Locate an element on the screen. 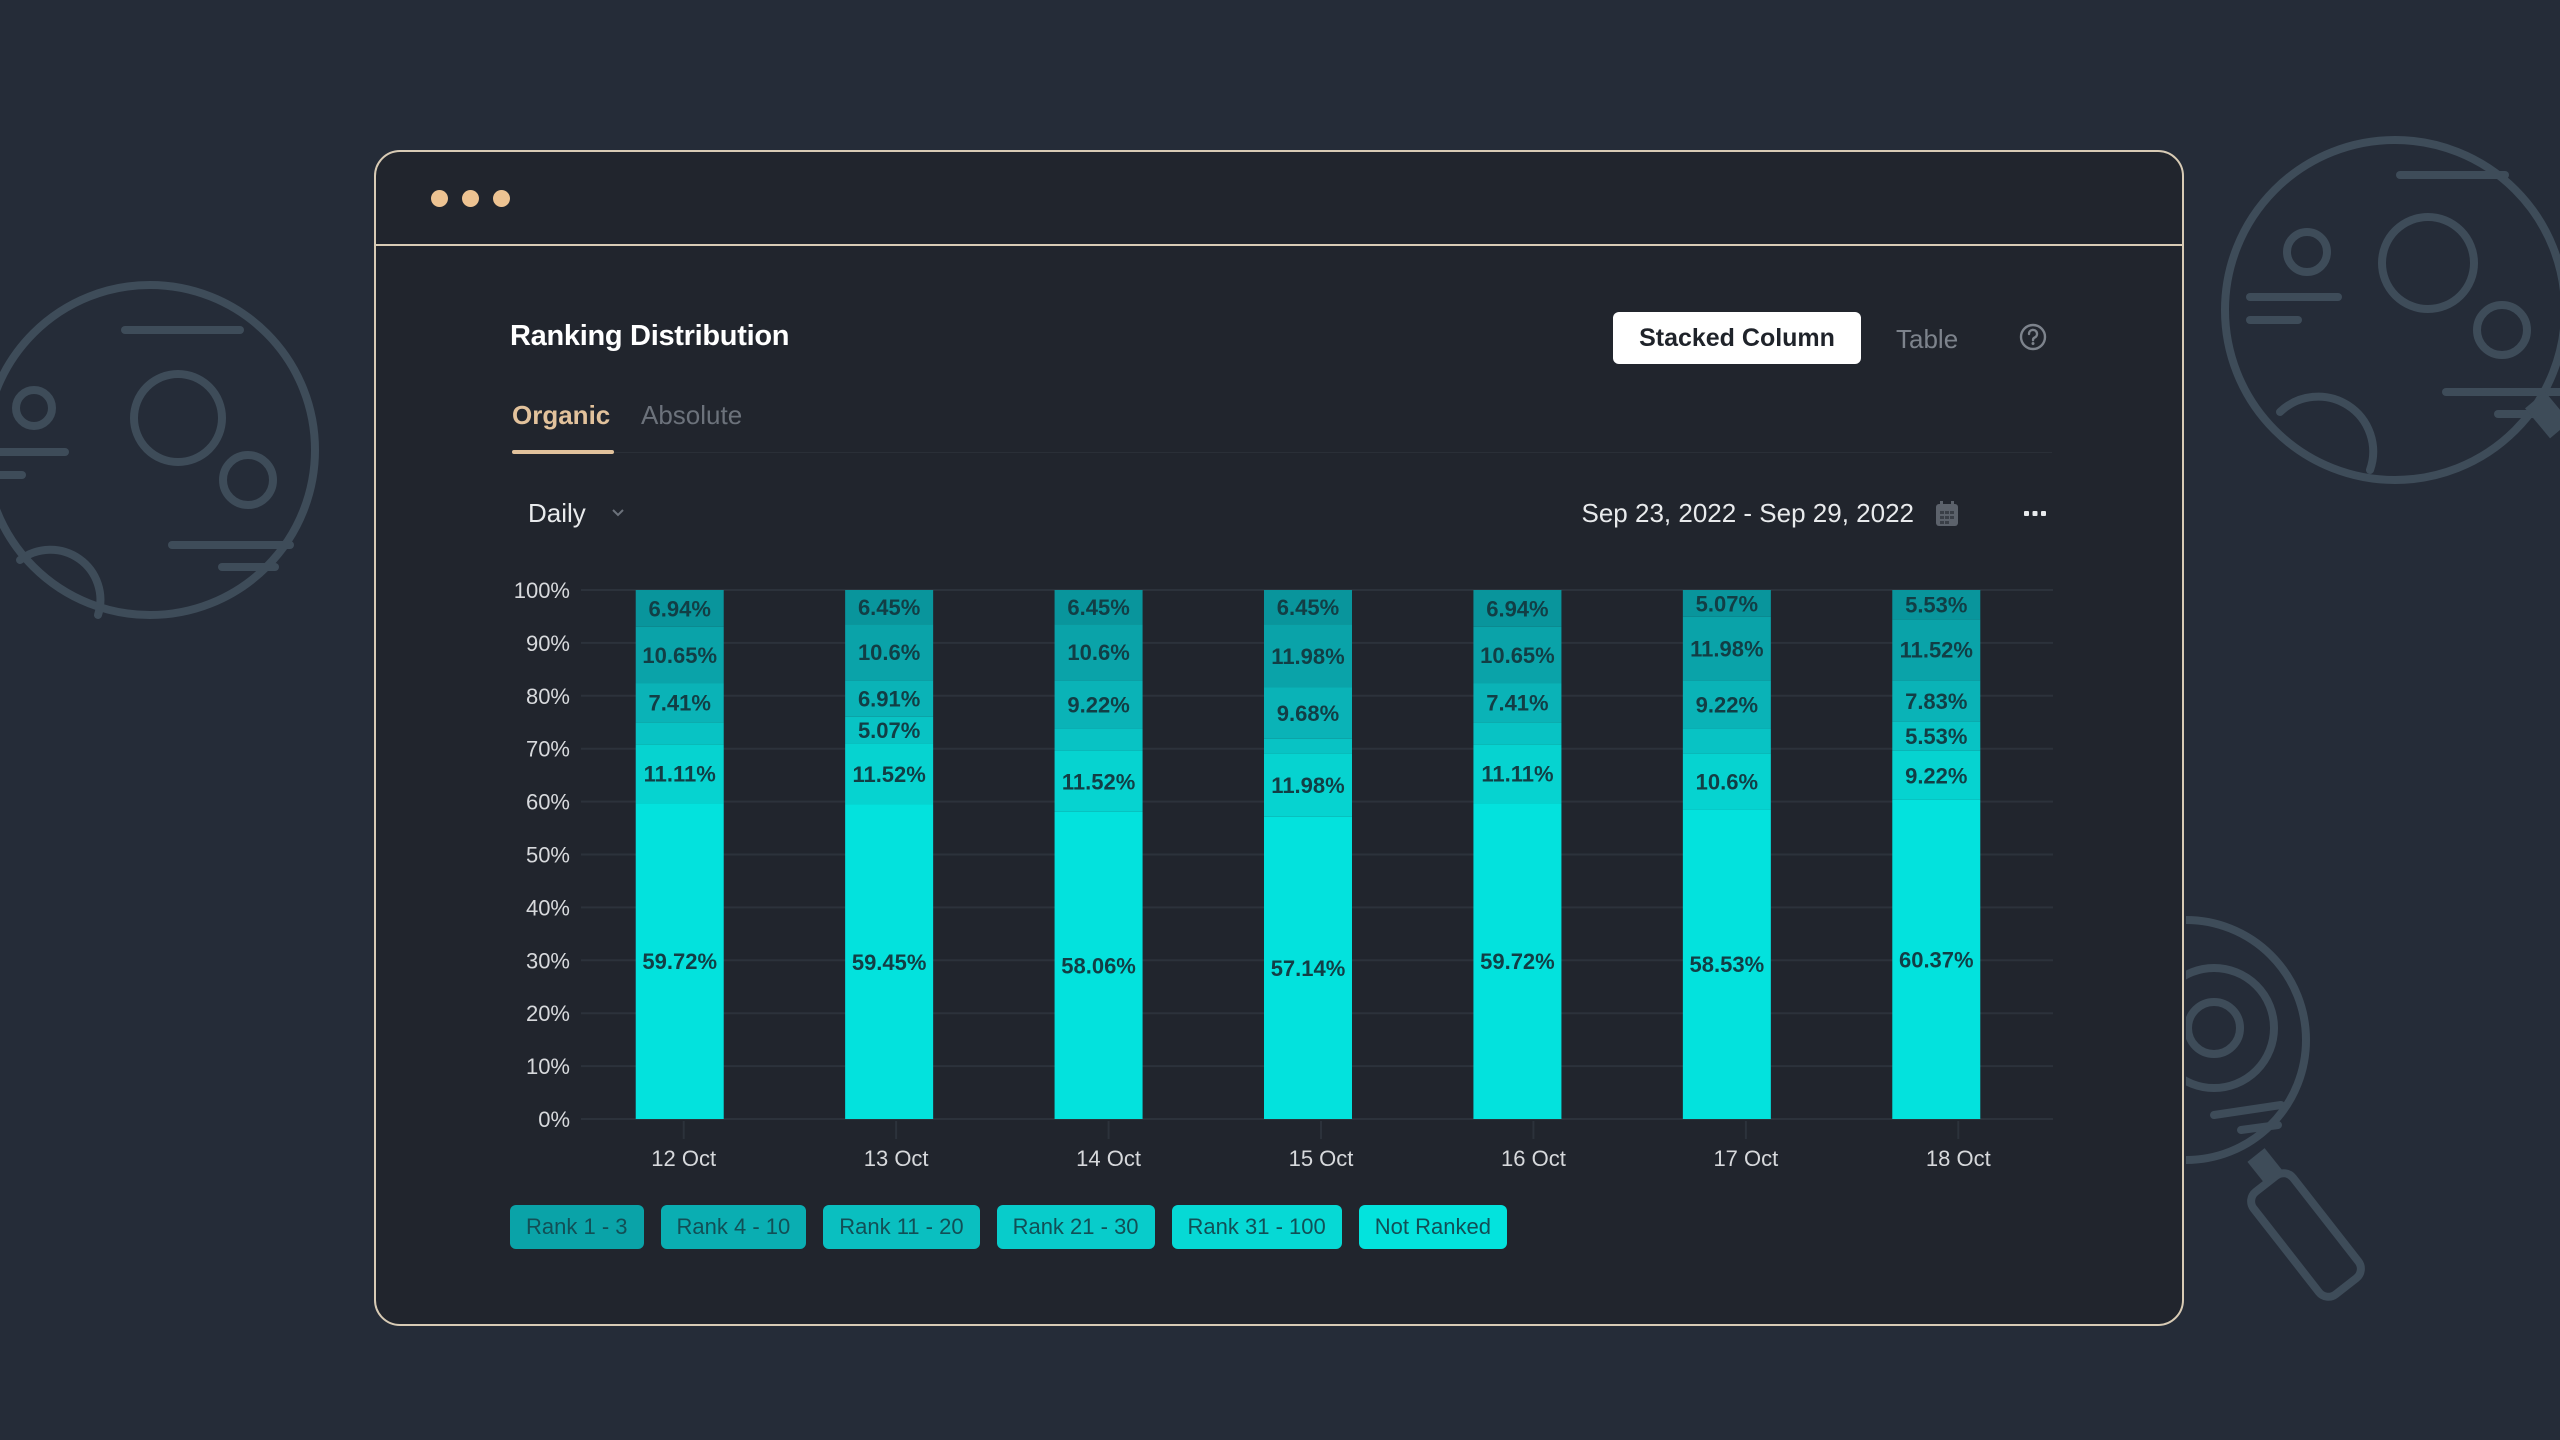 The height and width of the screenshot is (1440, 2560). data-label: 59.45% is located at coordinates (889, 962).